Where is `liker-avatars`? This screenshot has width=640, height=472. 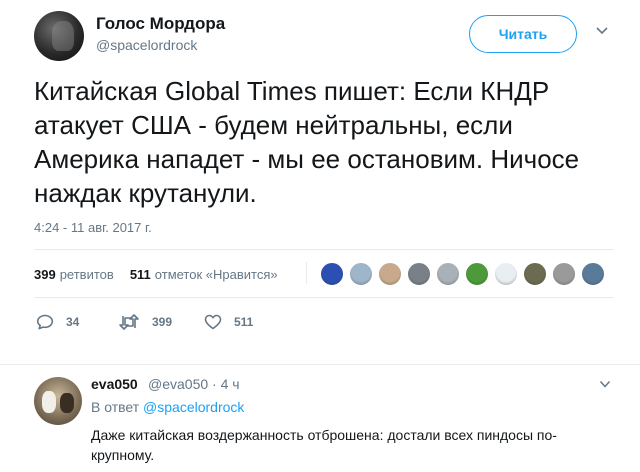
liker-avatars is located at coordinates (465, 274).